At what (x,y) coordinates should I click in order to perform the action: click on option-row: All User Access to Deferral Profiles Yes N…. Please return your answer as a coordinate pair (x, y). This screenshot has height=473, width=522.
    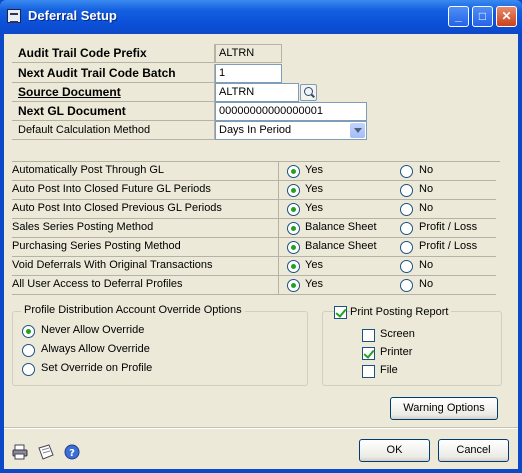
    Looking at the image, I should click on (254, 285).